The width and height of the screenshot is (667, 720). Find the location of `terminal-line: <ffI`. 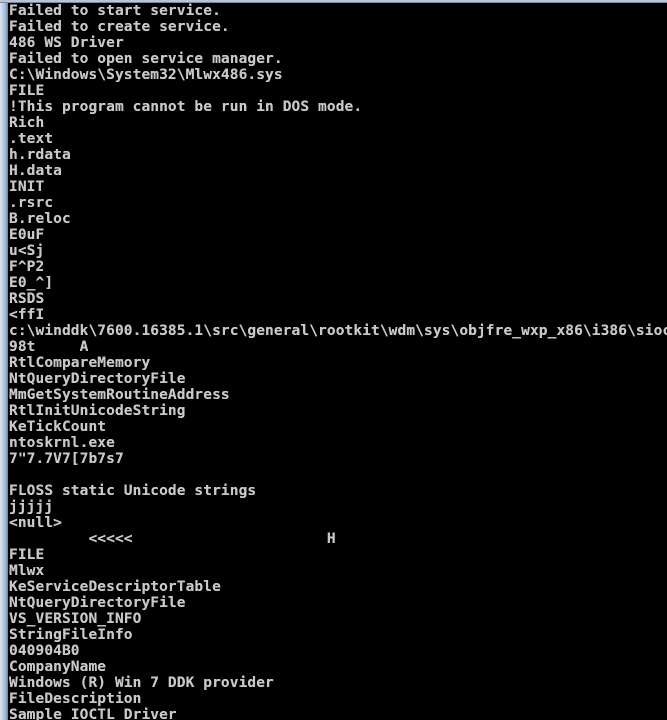

terminal-line: <ffI is located at coordinates (27, 315).